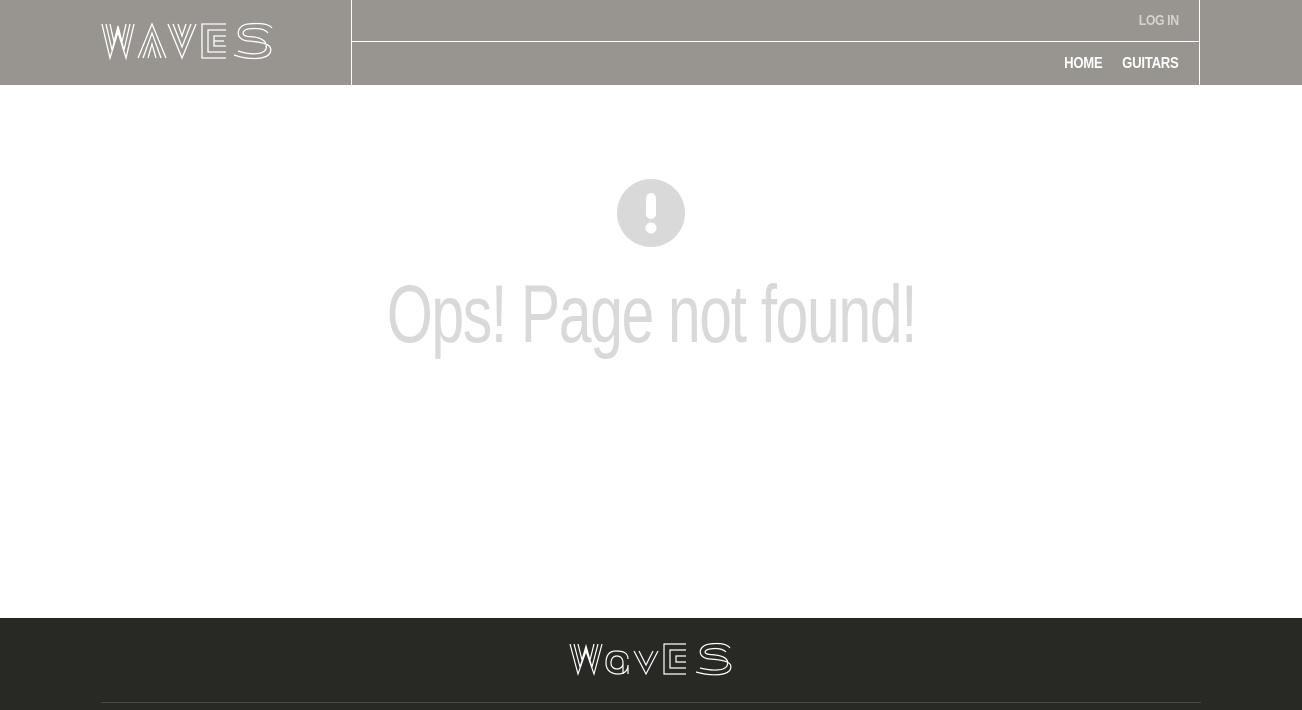 The height and width of the screenshot is (710, 1302). I want to click on site-footer, so click(651, 664).